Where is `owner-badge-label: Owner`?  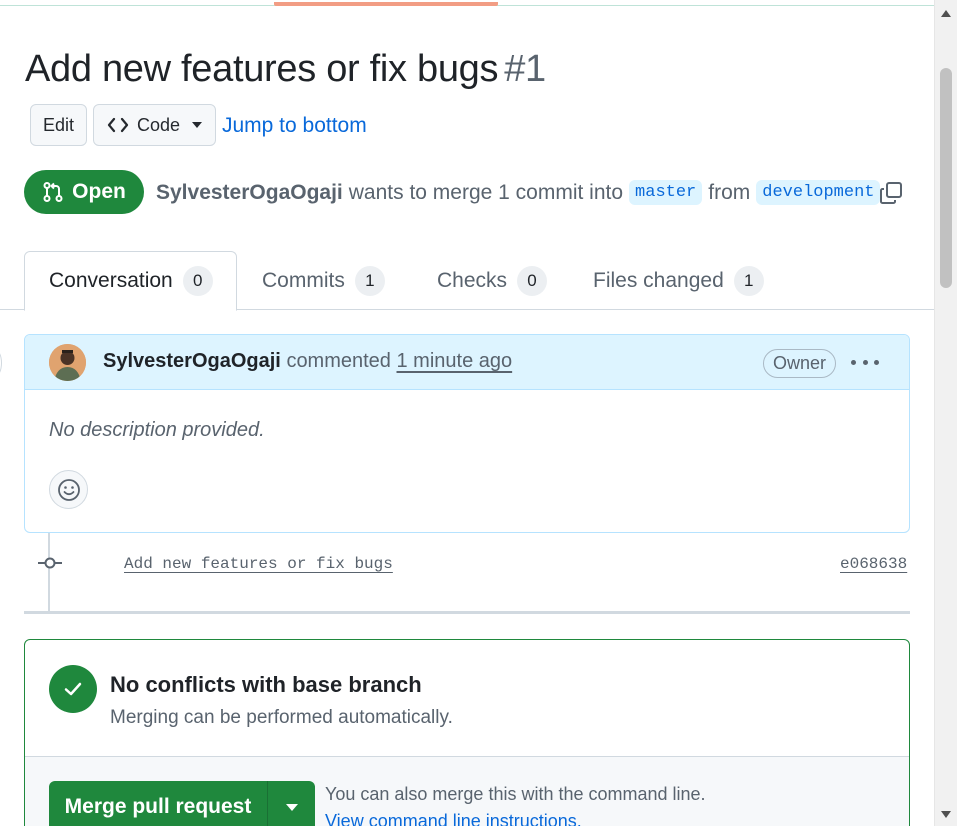
owner-badge-label: Owner is located at coordinates (800, 363).